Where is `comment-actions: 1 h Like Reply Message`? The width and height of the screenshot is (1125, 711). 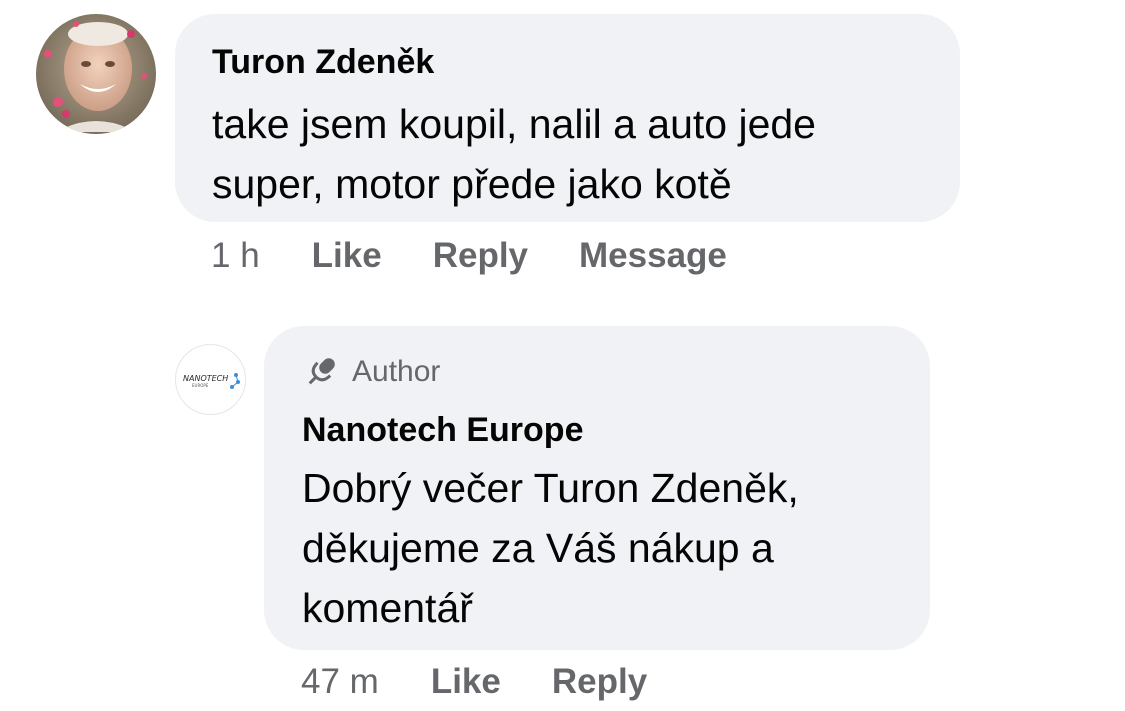 comment-actions: 1 h Like Reply Message is located at coordinates (469, 256).